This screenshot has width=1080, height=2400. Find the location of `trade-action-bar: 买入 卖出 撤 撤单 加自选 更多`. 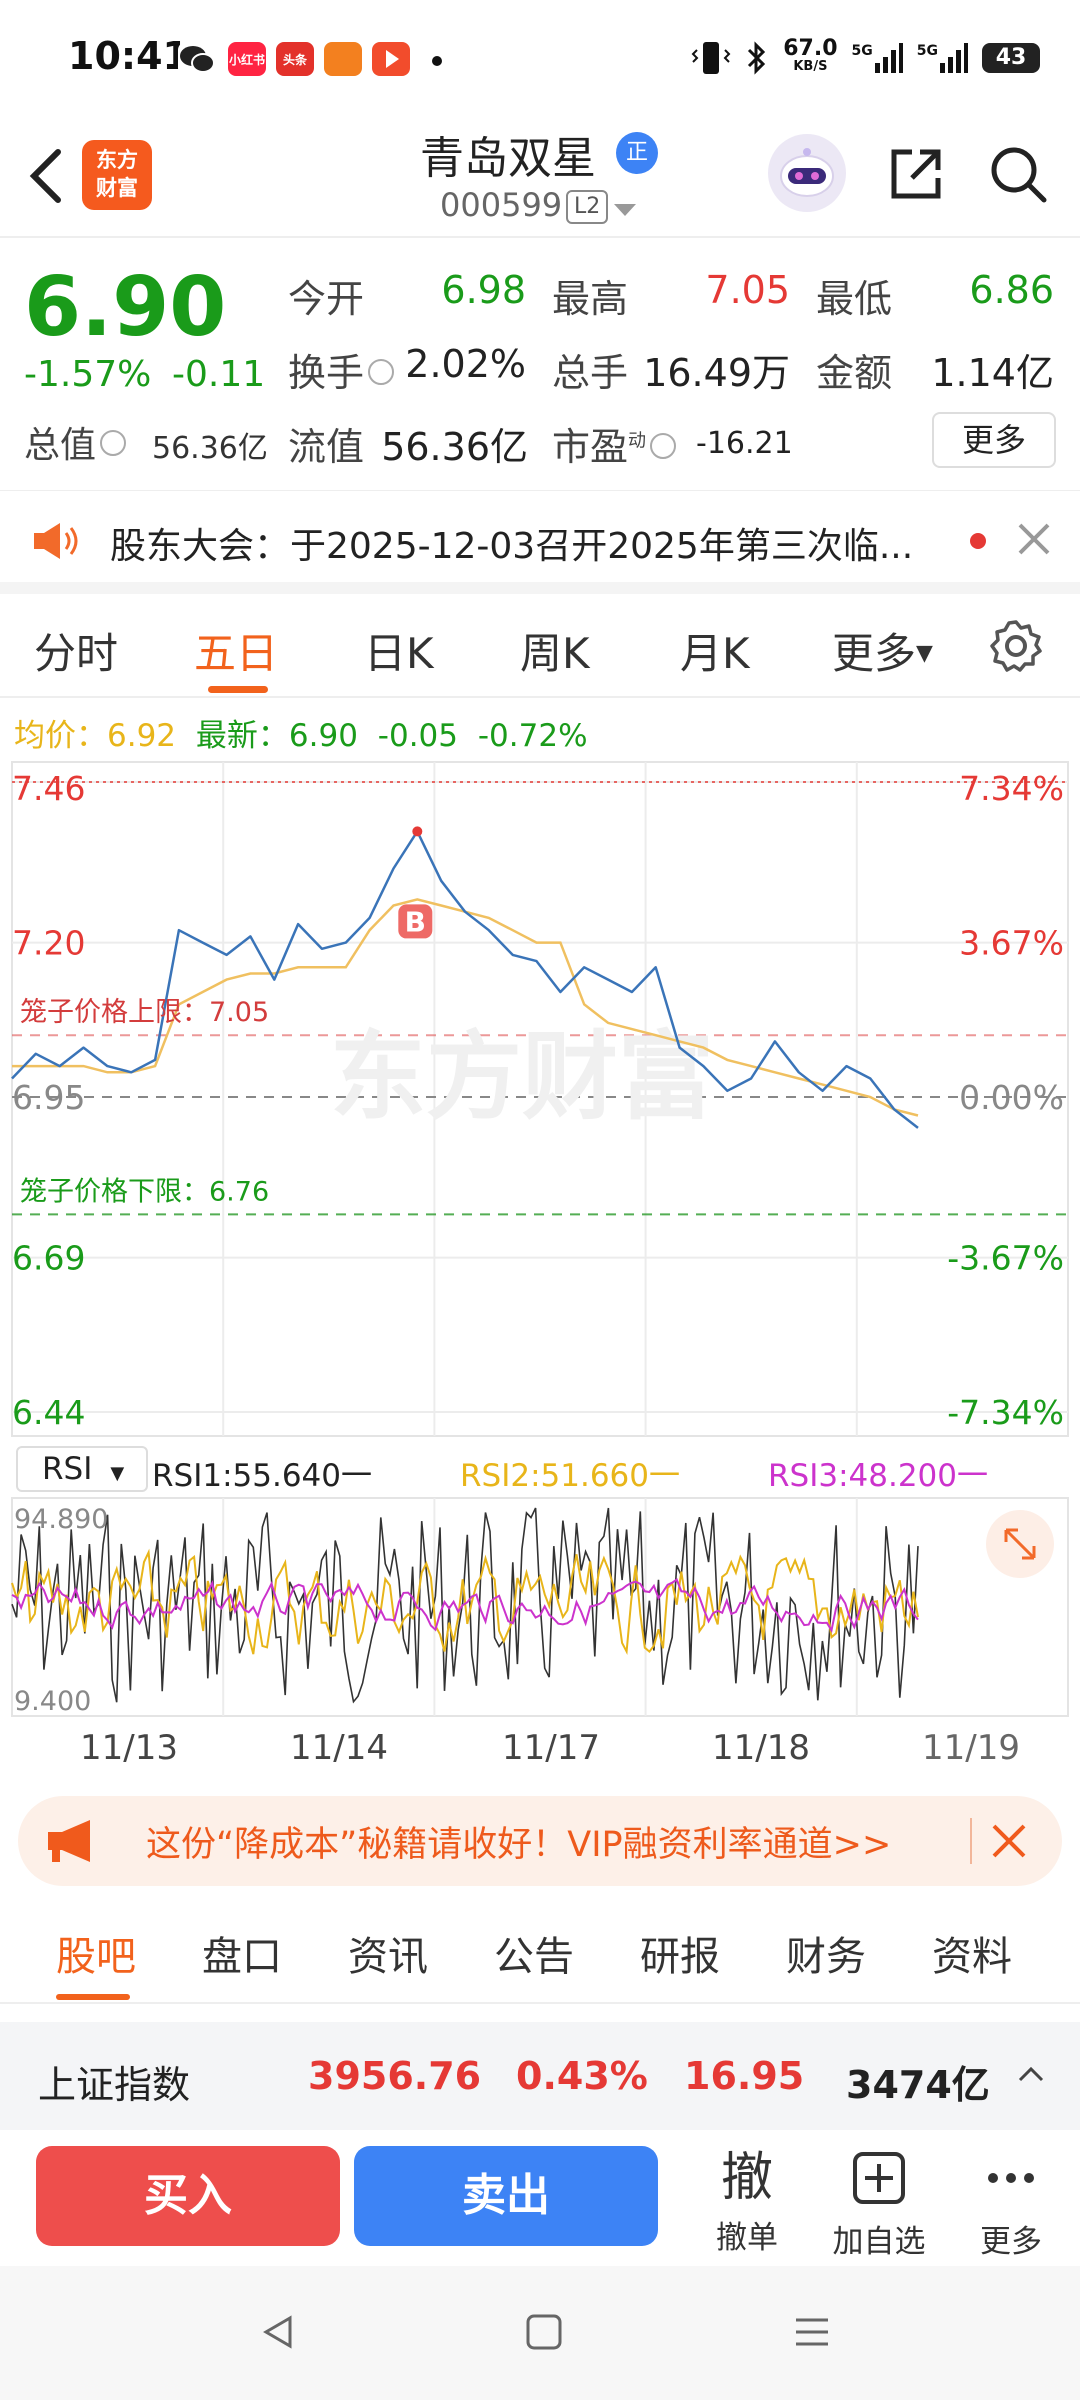

trade-action-bar: 买入 卖出 撤 撤单 加自选 更多 is located at coordinates (540, 2198).